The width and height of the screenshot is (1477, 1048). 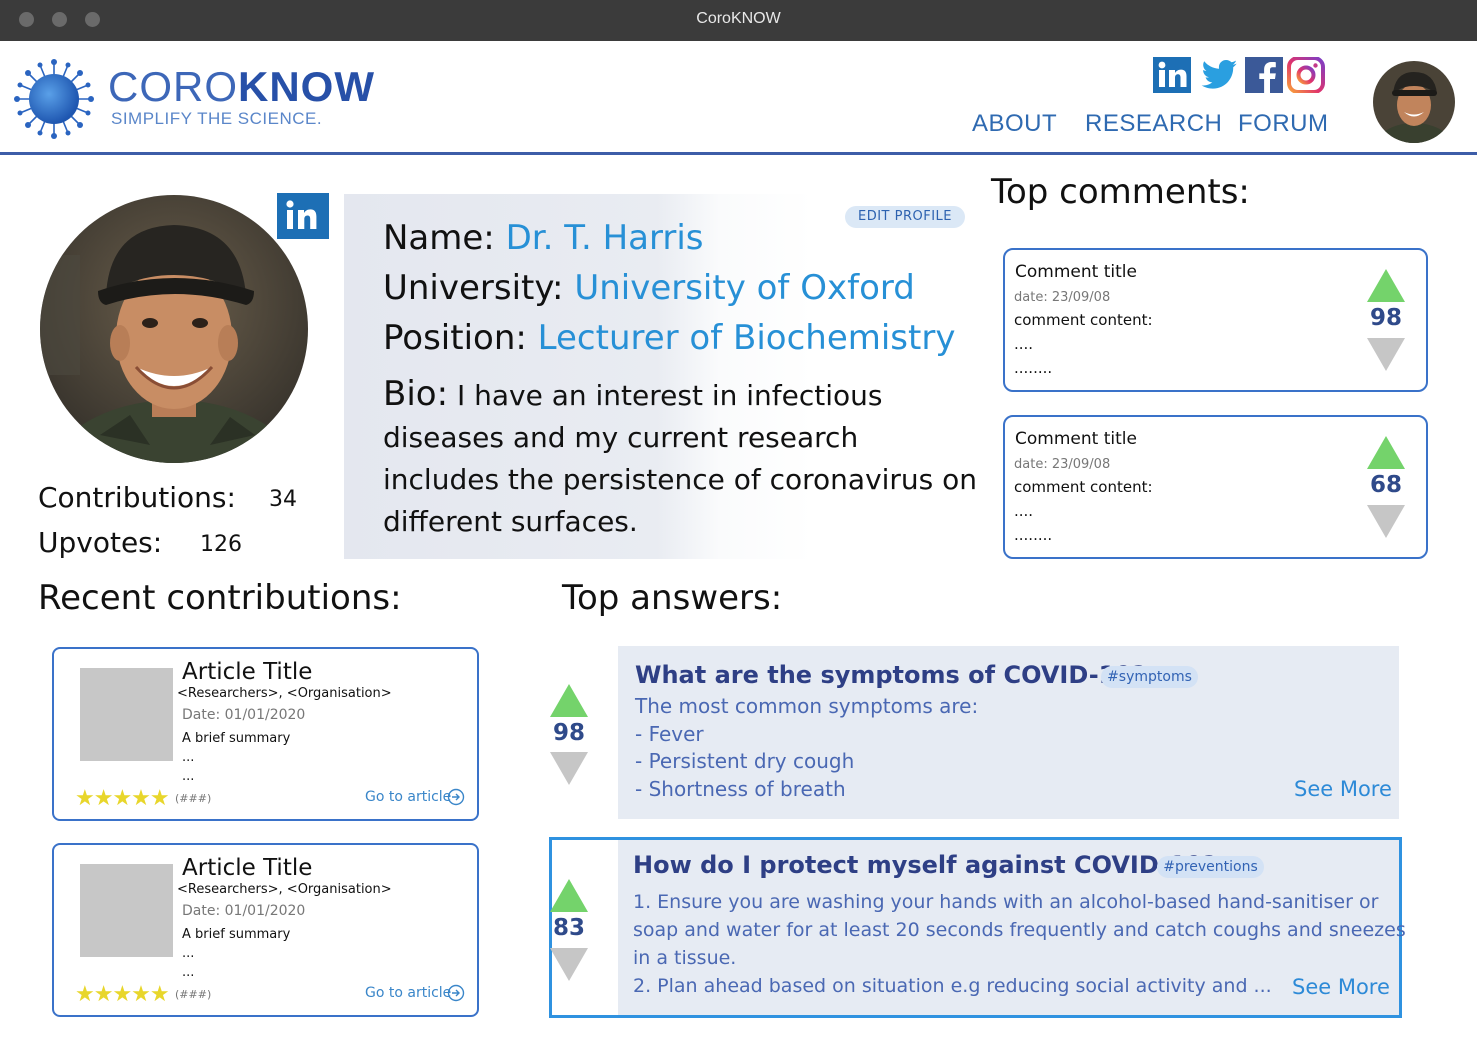 What do you see at coordinates (444, 238) in the screenshot?
I see `name-label: Name:` at bounding box center [444, 238].